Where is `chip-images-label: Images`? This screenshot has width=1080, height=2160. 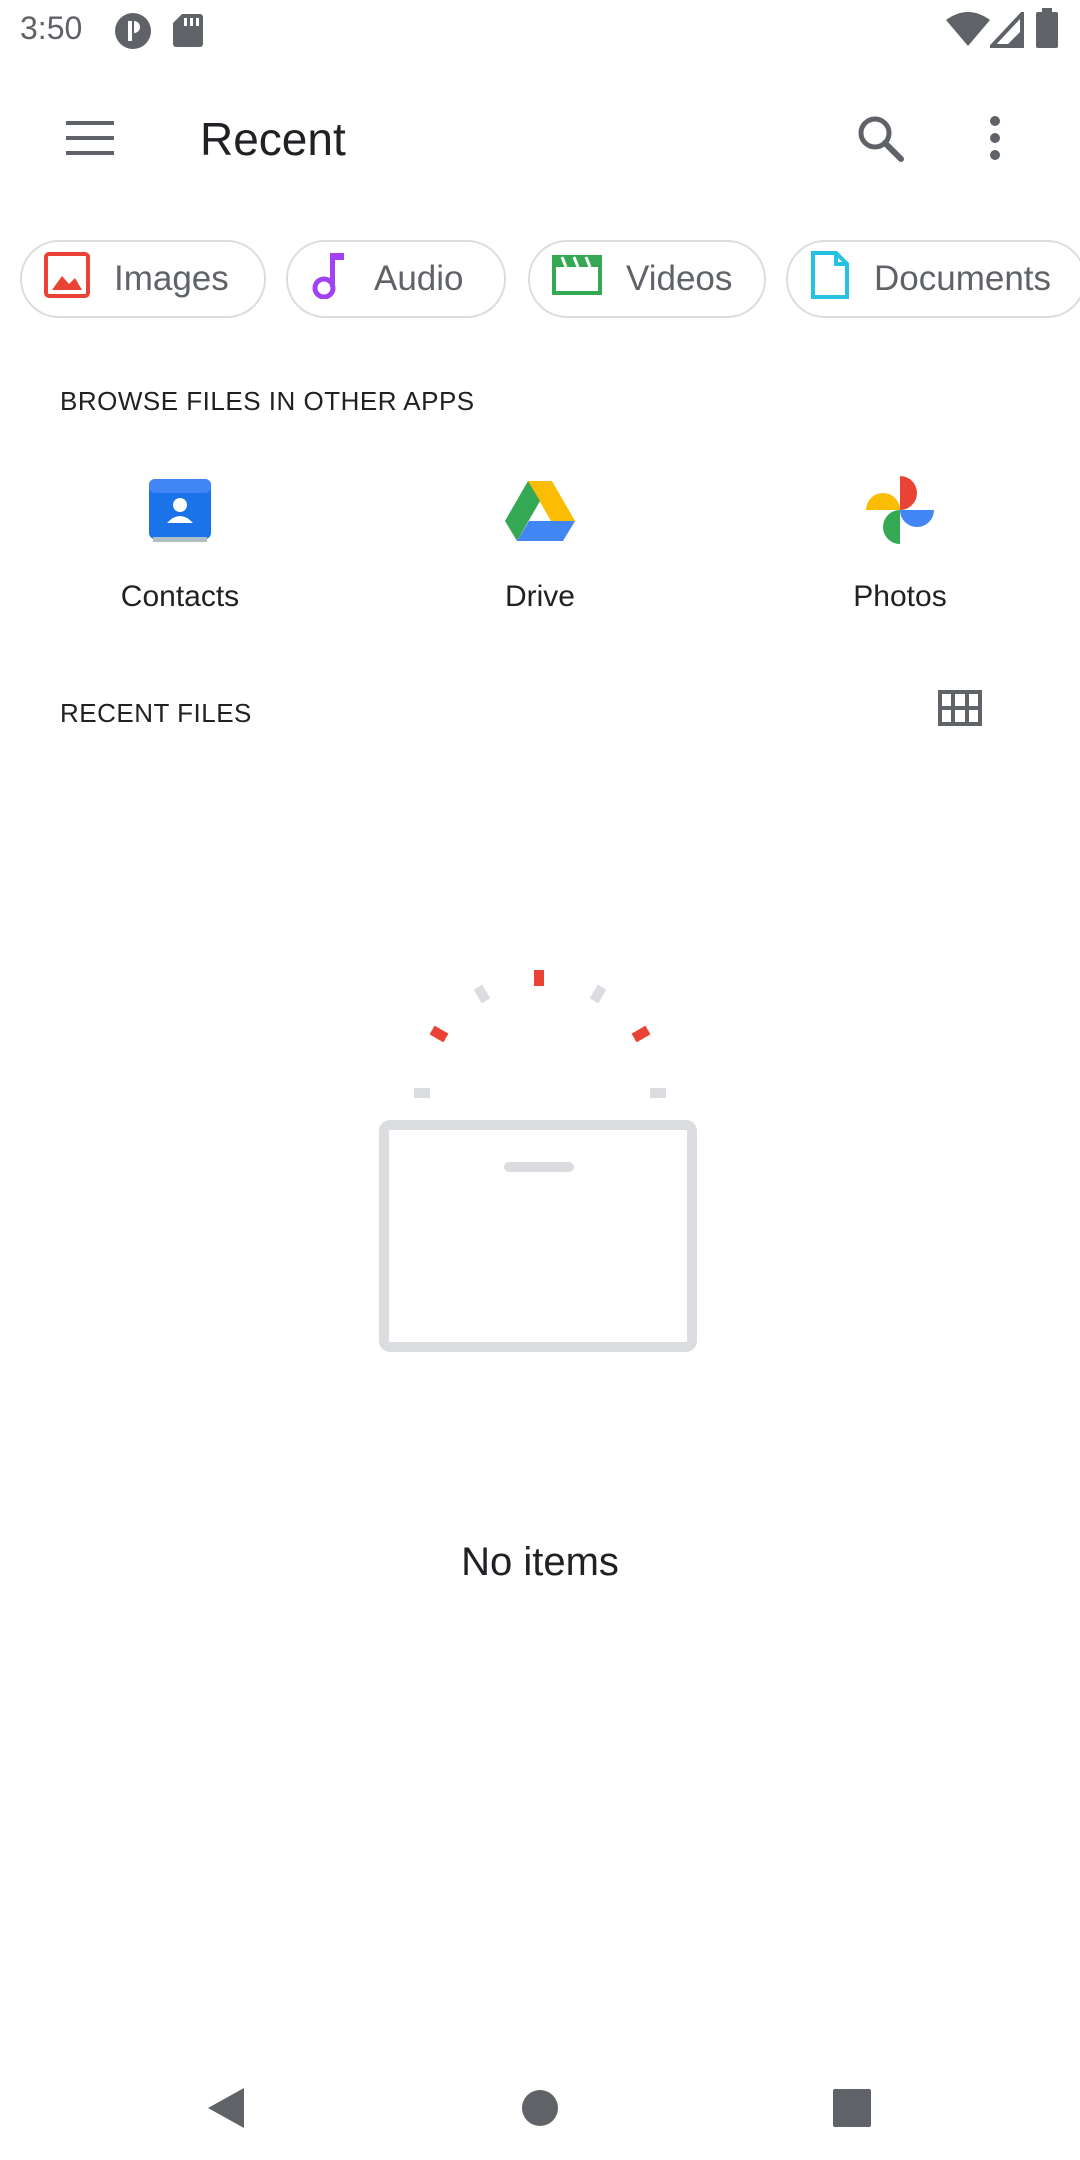 chip-images-label: Images is located at coordinates (171, 278).